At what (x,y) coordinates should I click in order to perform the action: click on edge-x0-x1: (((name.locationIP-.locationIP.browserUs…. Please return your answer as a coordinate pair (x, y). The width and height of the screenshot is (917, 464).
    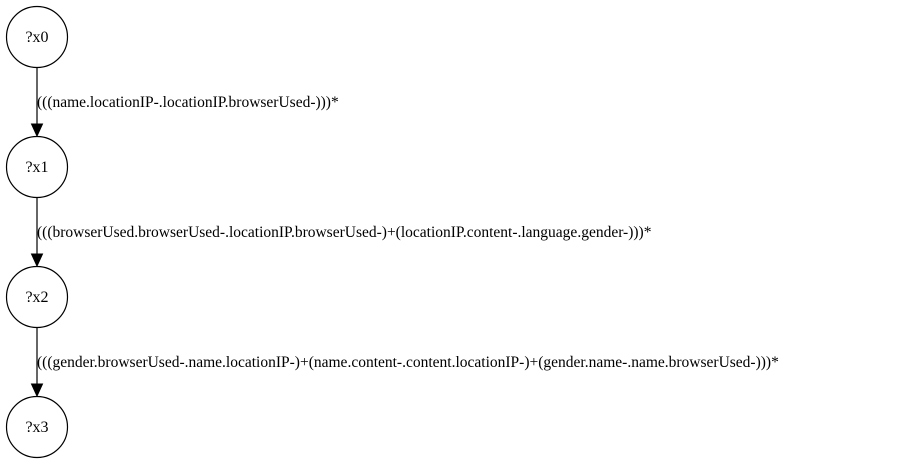
    Looking at the image, I should click on (184, 102).